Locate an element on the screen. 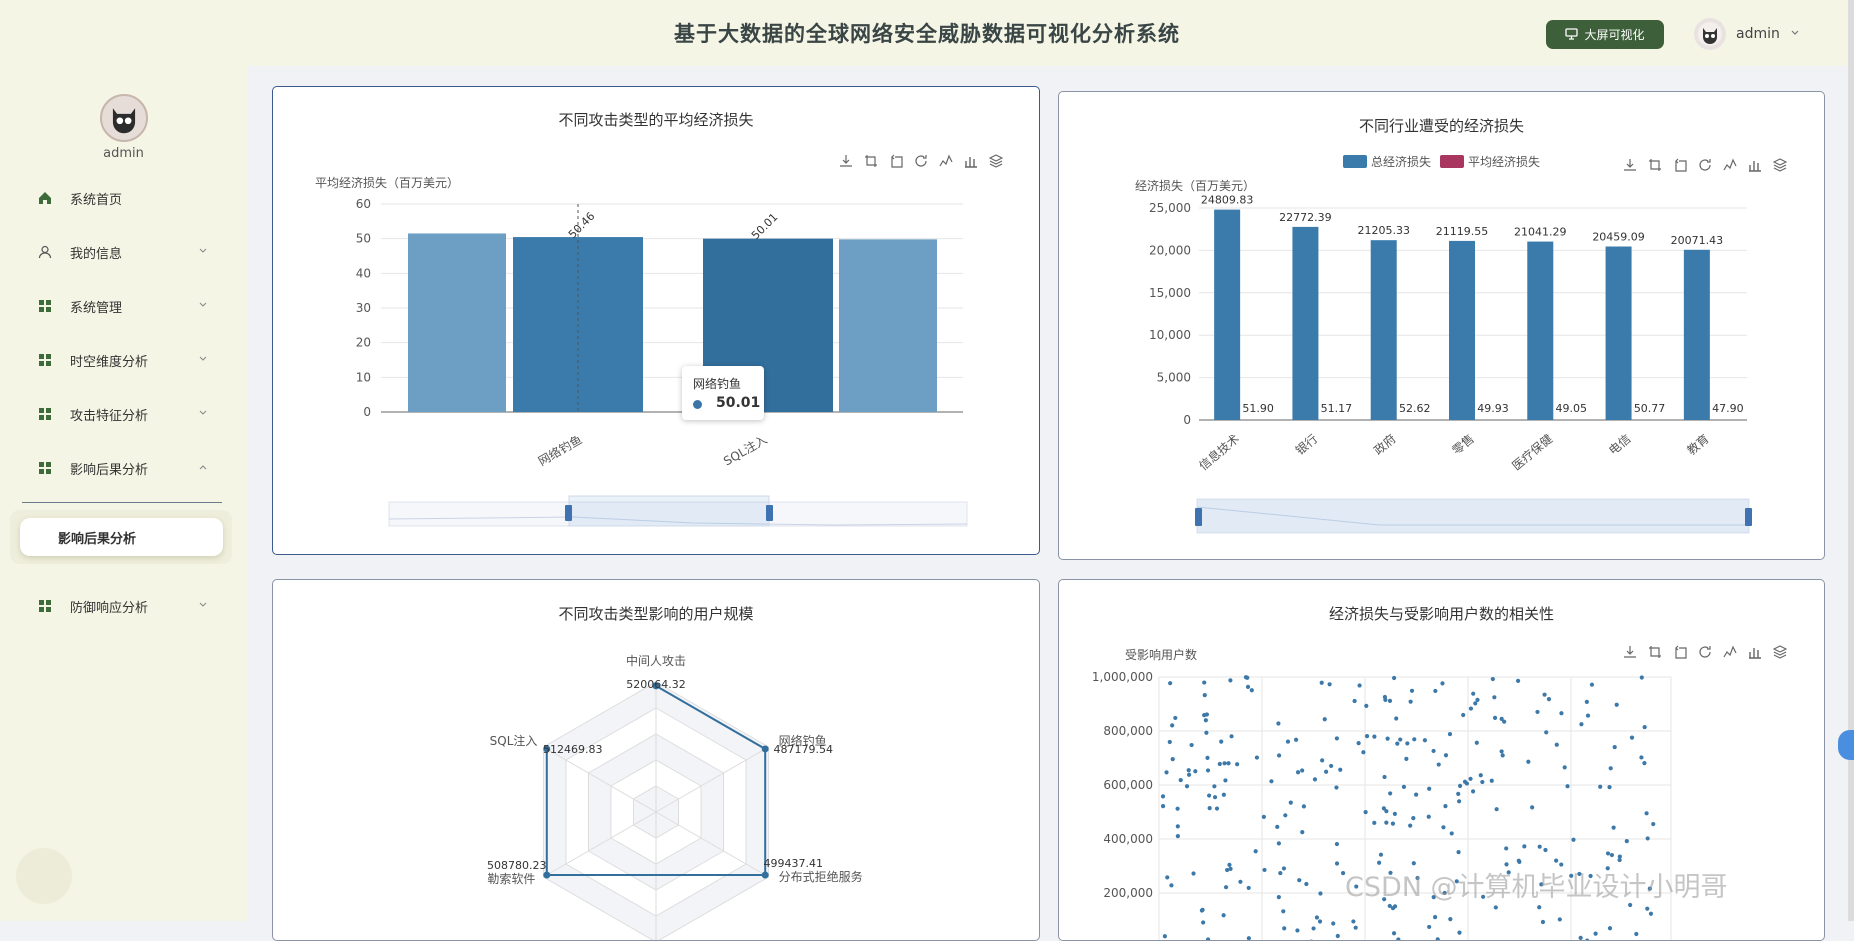 The height and width of the screenshot is (941, 1854). y-tick-label: 50 is located at coordinates (363, 239).